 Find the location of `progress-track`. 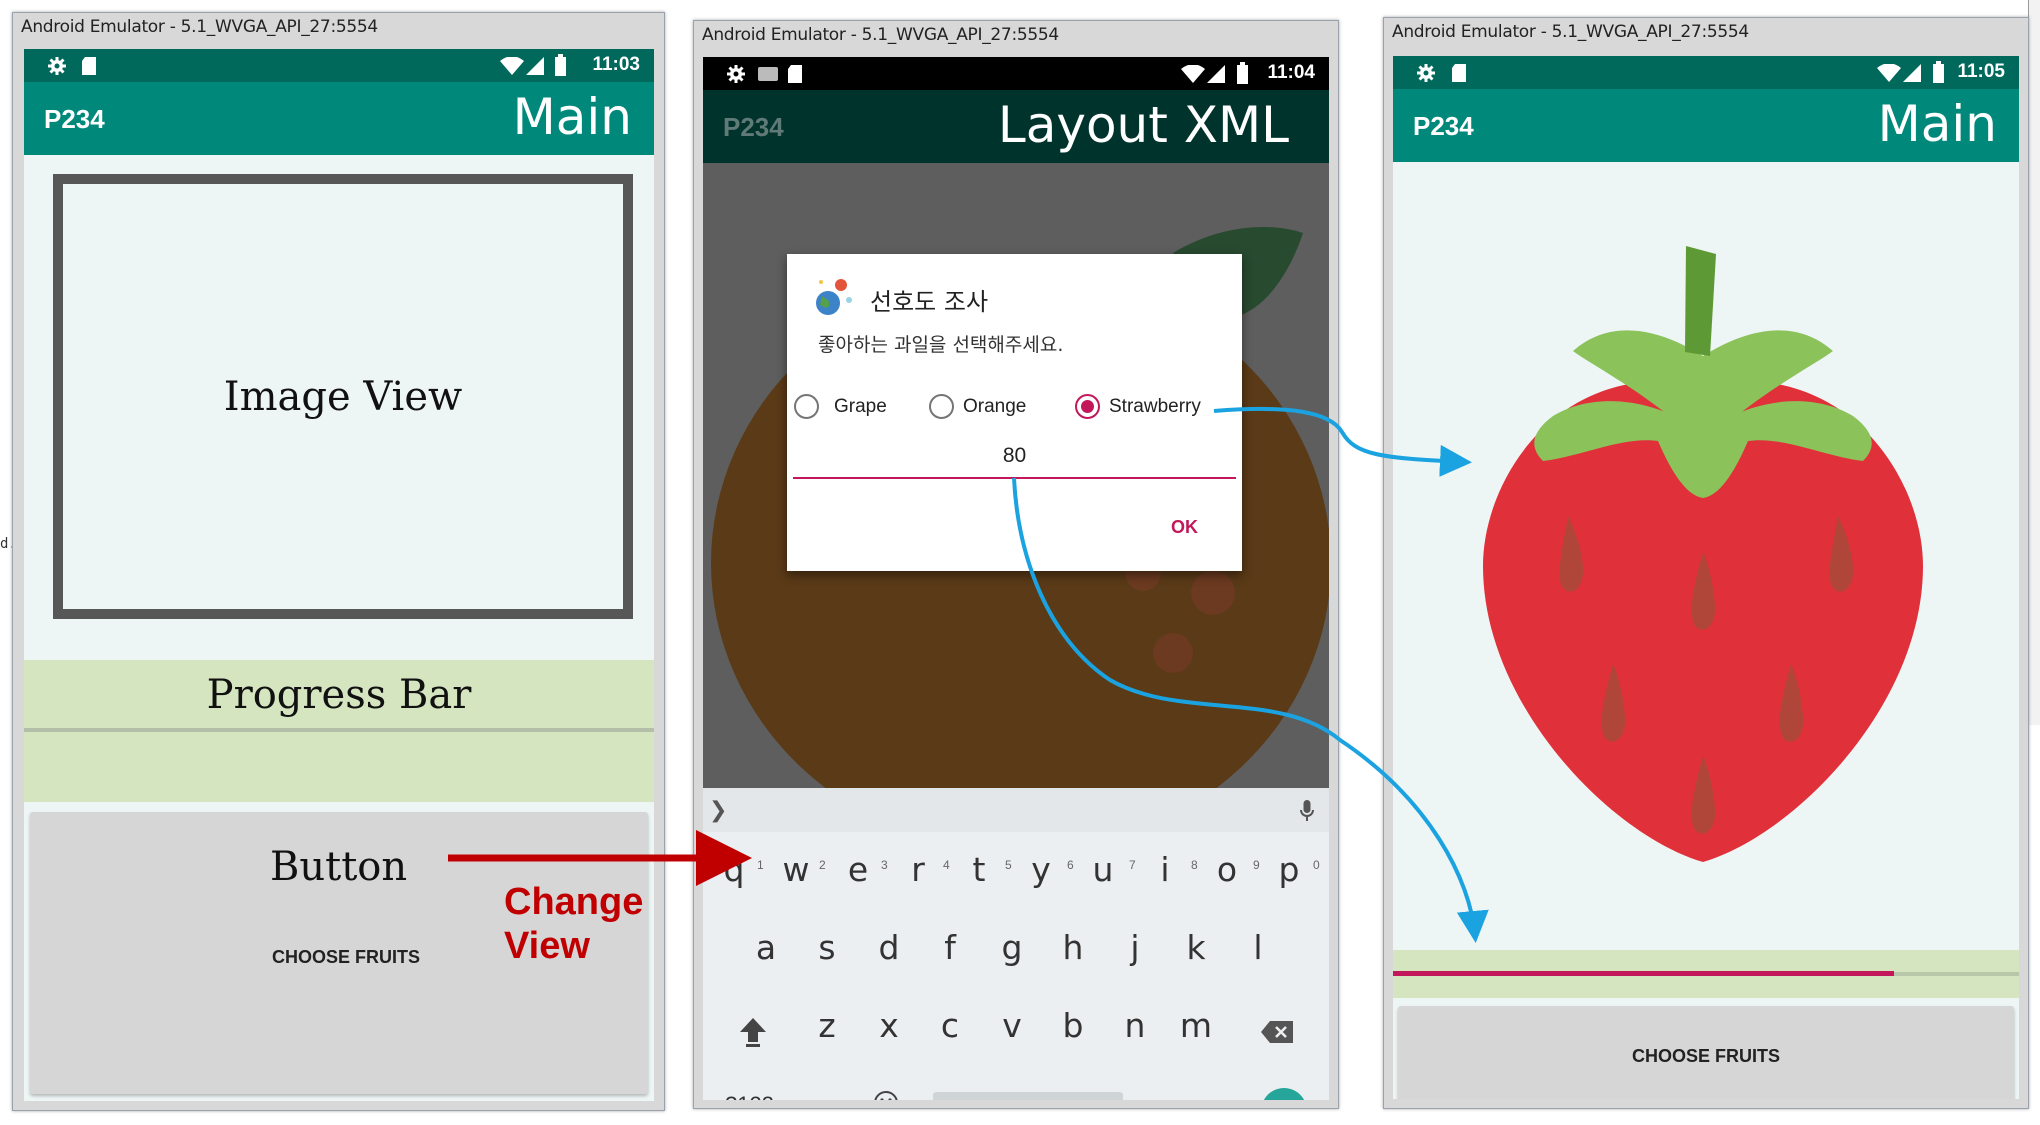

progress-track is located at coordinates (339, 730).